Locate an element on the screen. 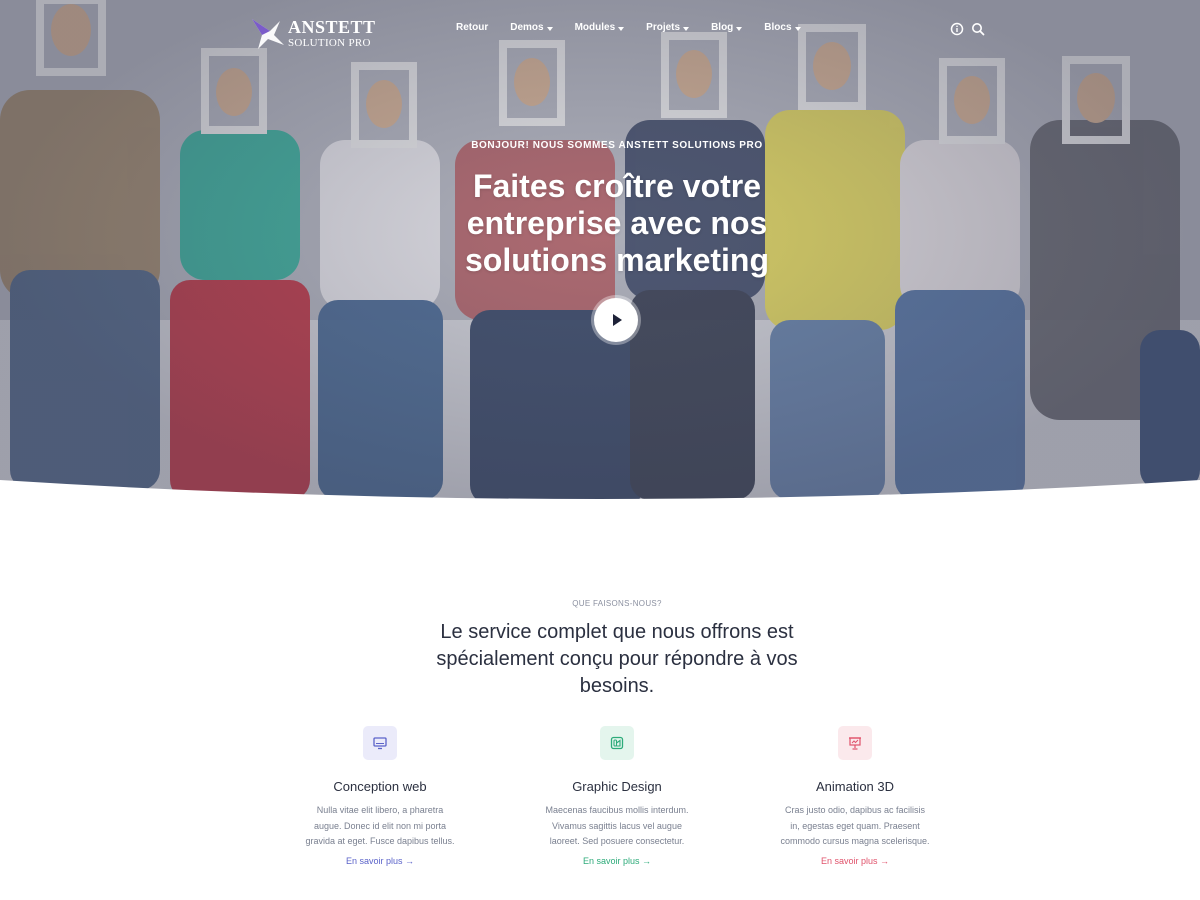 The width and height of the screenshot is (1200, 900). brand-name: ANSTETT is located at coordinates (332, 26).